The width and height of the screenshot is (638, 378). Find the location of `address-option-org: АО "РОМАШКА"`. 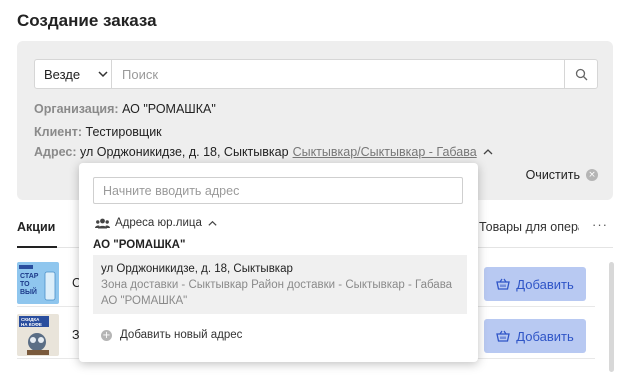

address-option-org: АО "РОМАШКА" is located at coordinates (144, 301).